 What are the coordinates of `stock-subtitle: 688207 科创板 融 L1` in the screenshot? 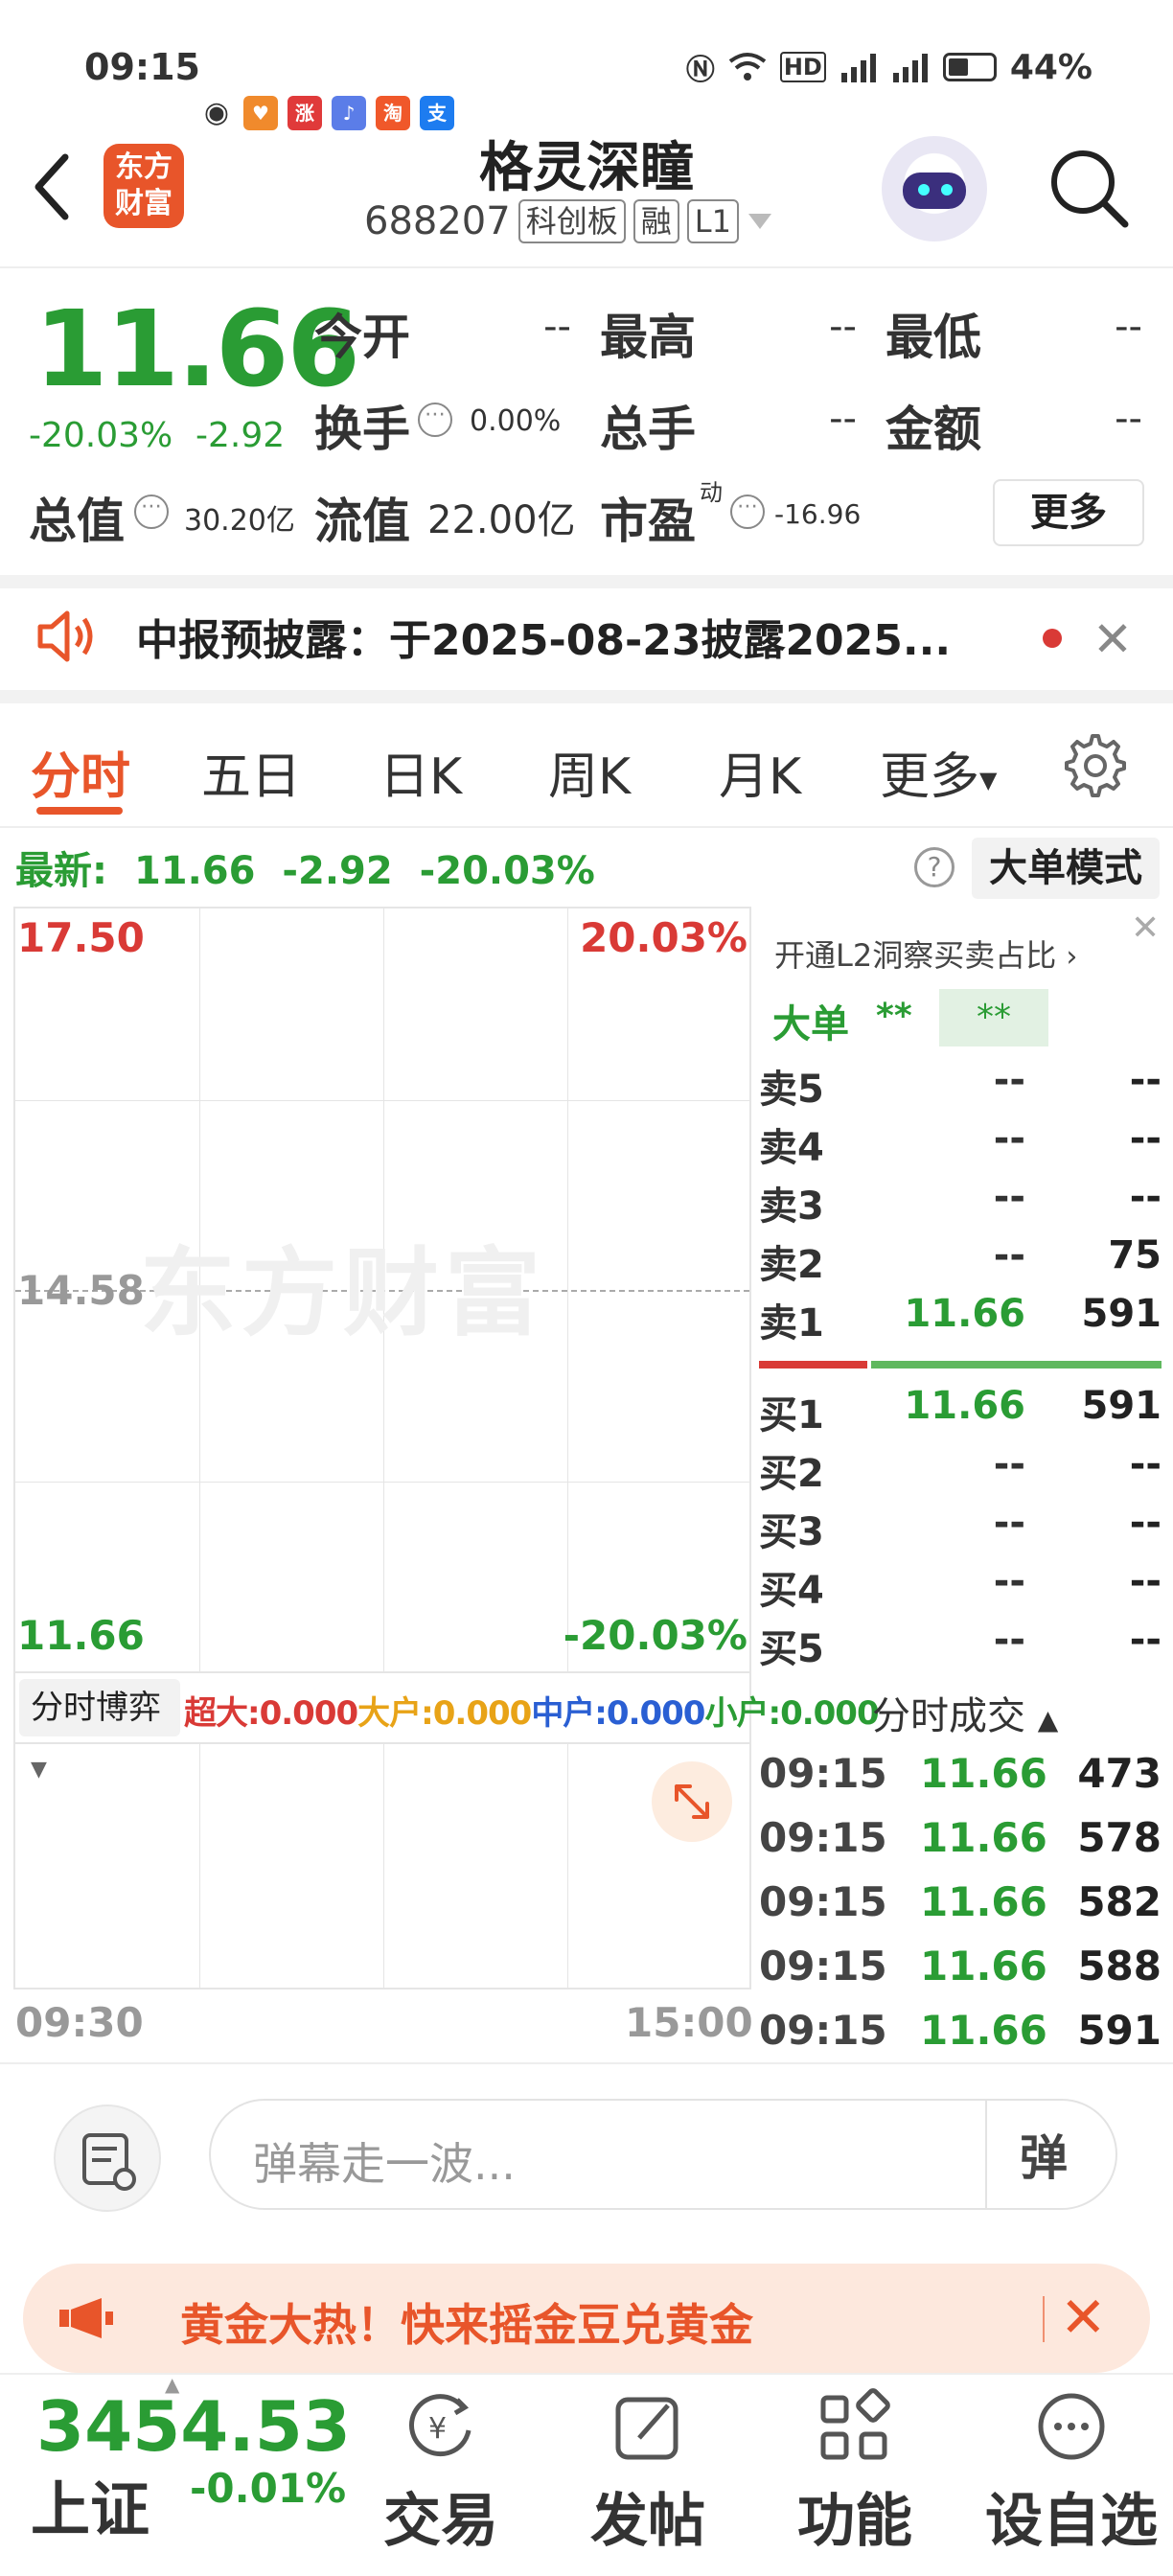 It's located at (568, 221).